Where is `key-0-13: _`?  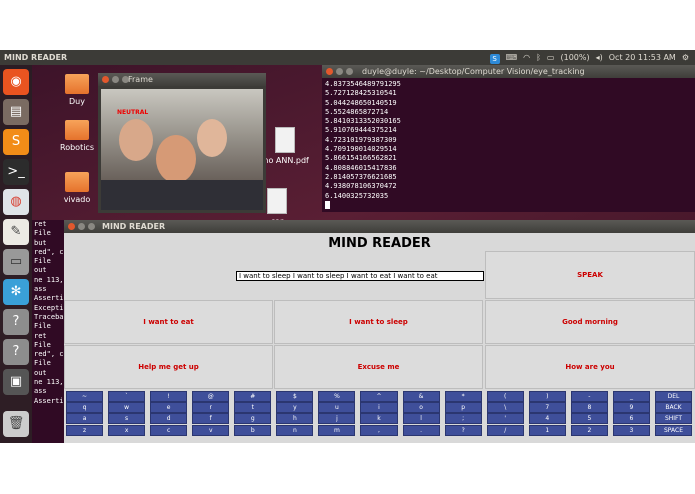
key-0-13: _ is located at coordinates (631, 396).